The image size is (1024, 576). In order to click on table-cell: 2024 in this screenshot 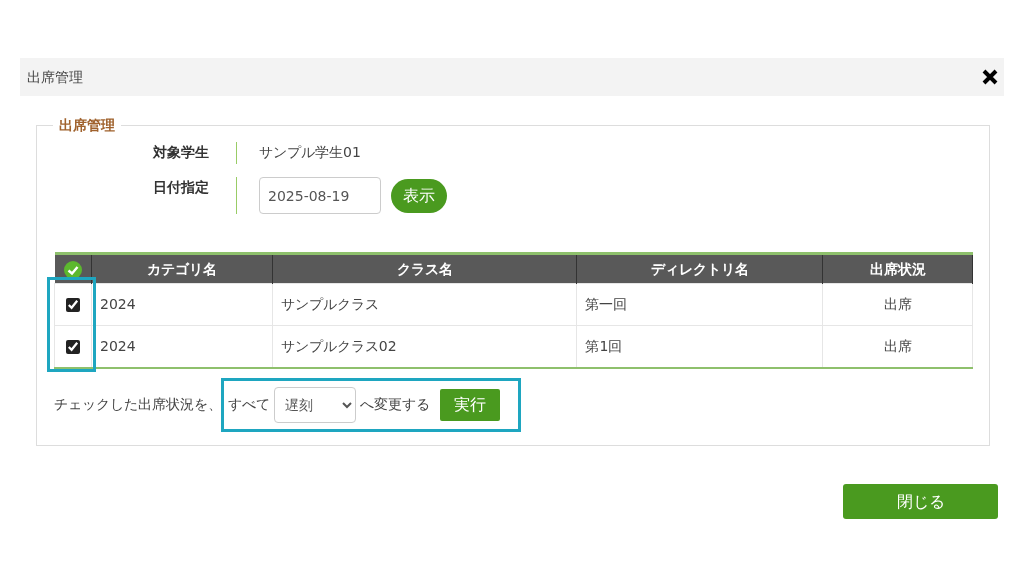, I will do `click(182, 304)`.